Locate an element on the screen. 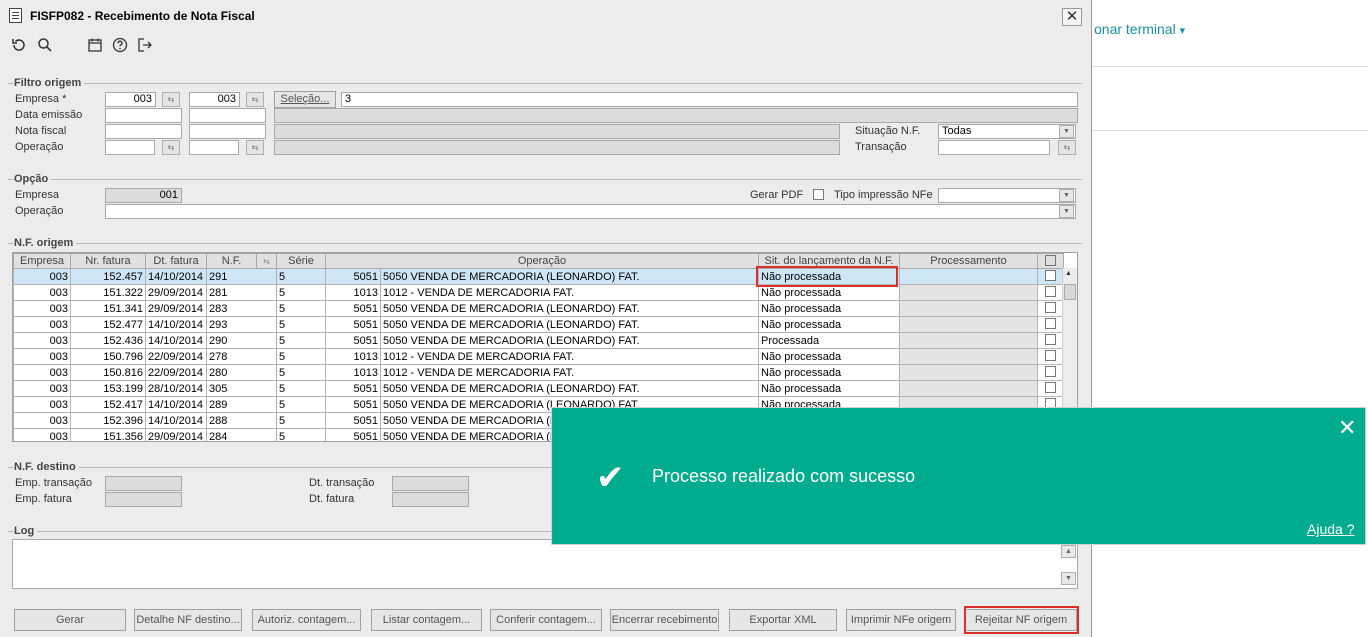 The image size is (1368, 637). filtro-title: Filtro origem is located at coordinates (49, 83).